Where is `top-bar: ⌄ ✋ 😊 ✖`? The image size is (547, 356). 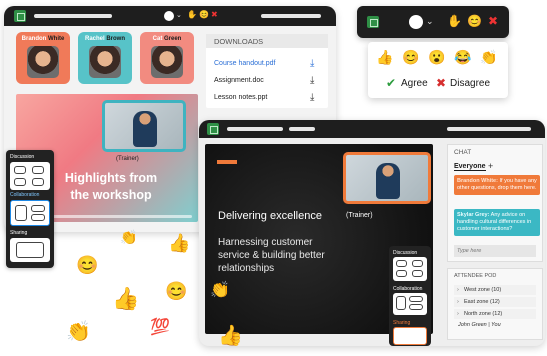
top-bar: ⌄ ✋ 😊 ✖ is located at coordinates (170, 16).